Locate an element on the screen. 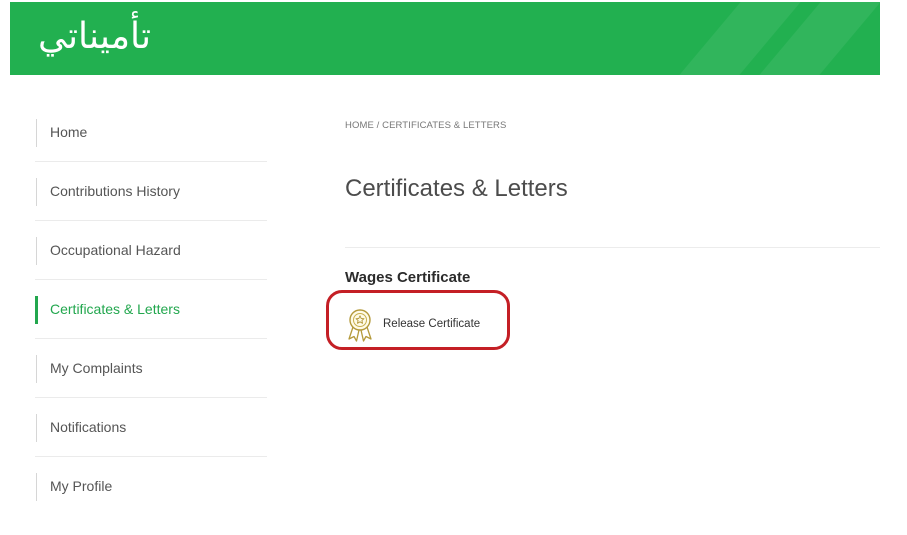 The height and width of the screenshot is (535, 907). sidebar-item-label: Certificates & Letters is located at coordinates (115, 309).